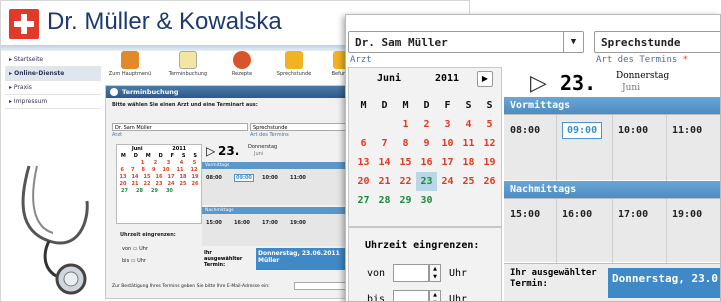  Describe the element at coordinates (468, 181) in the screenshot. I see `calendar-day: 25` at that location.